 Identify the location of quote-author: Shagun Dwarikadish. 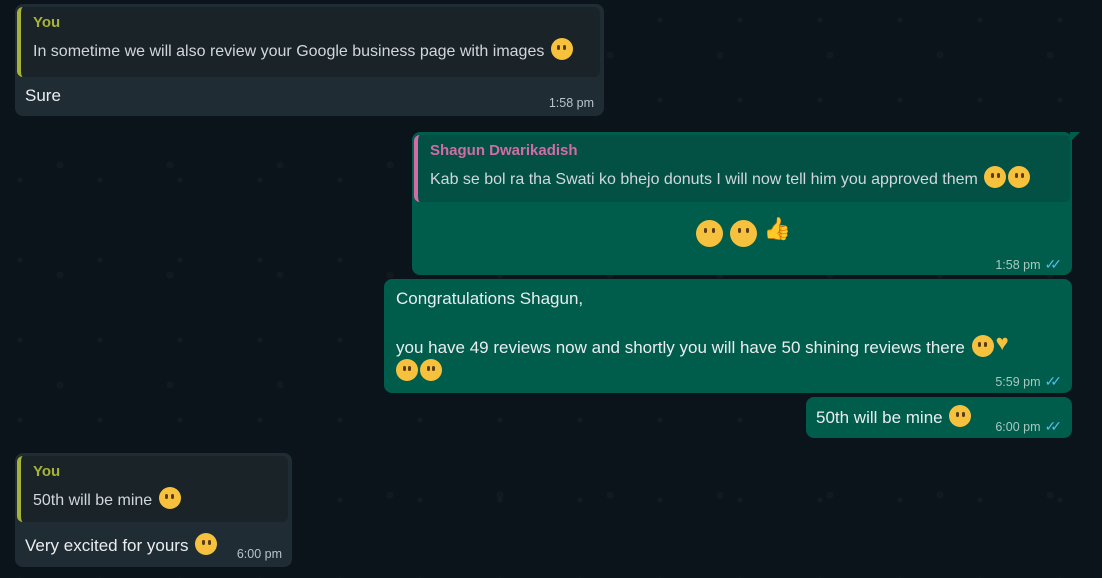
(504, 150).